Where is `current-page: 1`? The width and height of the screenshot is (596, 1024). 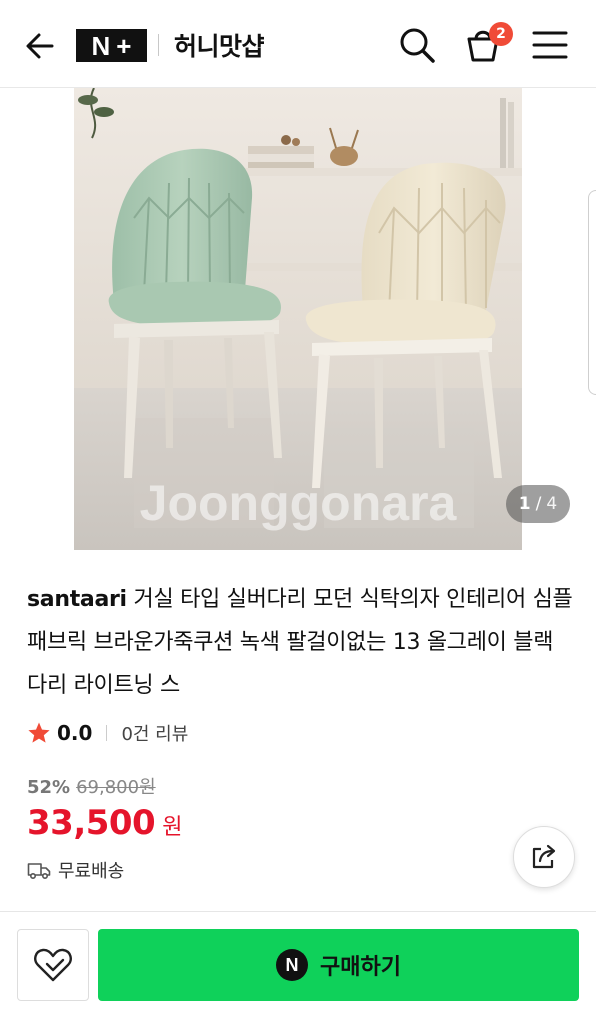 current-page: 1 is located at coordinates (524, 504).